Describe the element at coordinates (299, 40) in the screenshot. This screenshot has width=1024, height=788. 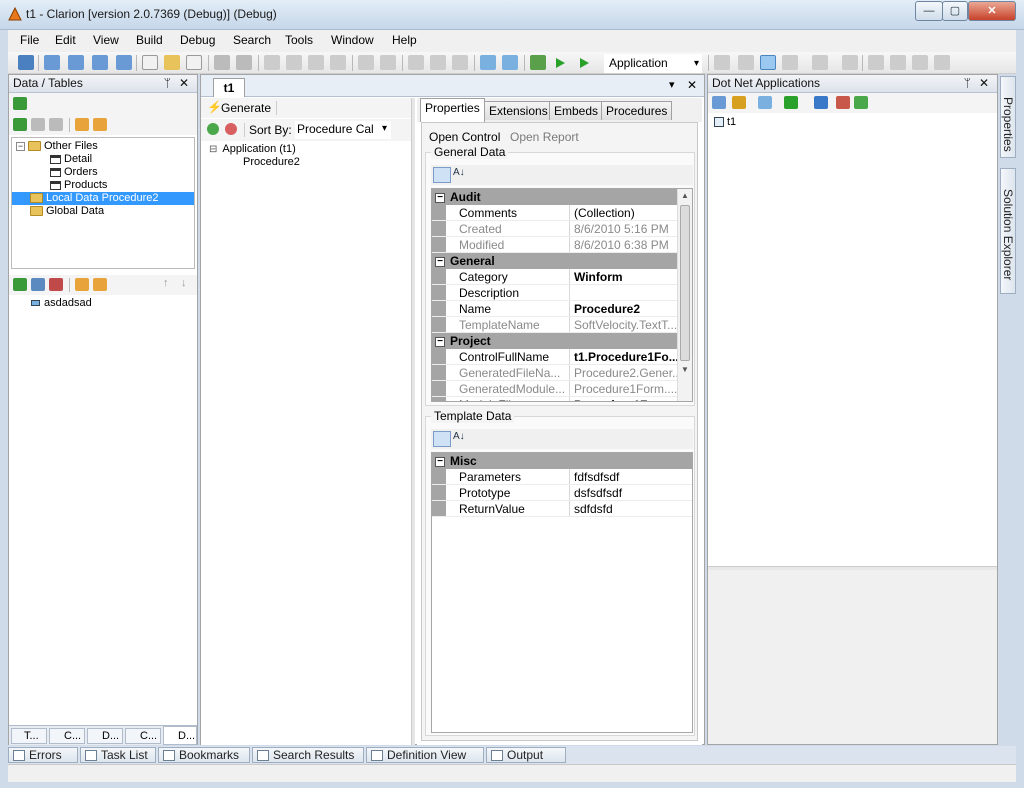
I see `menu-tools: Tools` at that location.